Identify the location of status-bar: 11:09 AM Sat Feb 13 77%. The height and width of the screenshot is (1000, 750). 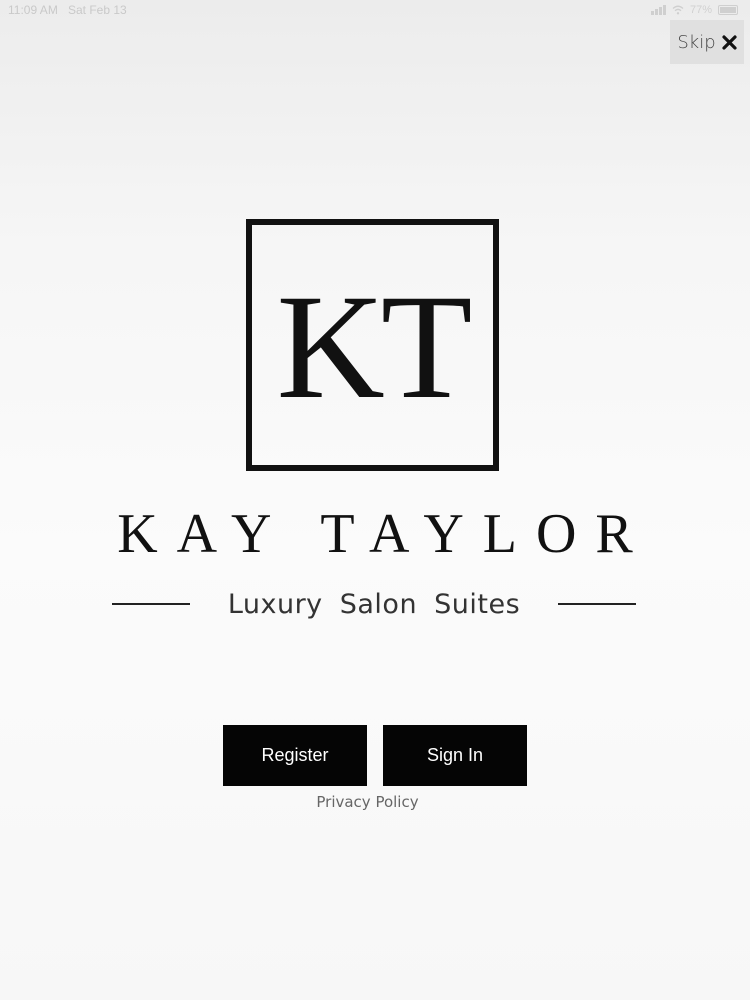
(375, 10).